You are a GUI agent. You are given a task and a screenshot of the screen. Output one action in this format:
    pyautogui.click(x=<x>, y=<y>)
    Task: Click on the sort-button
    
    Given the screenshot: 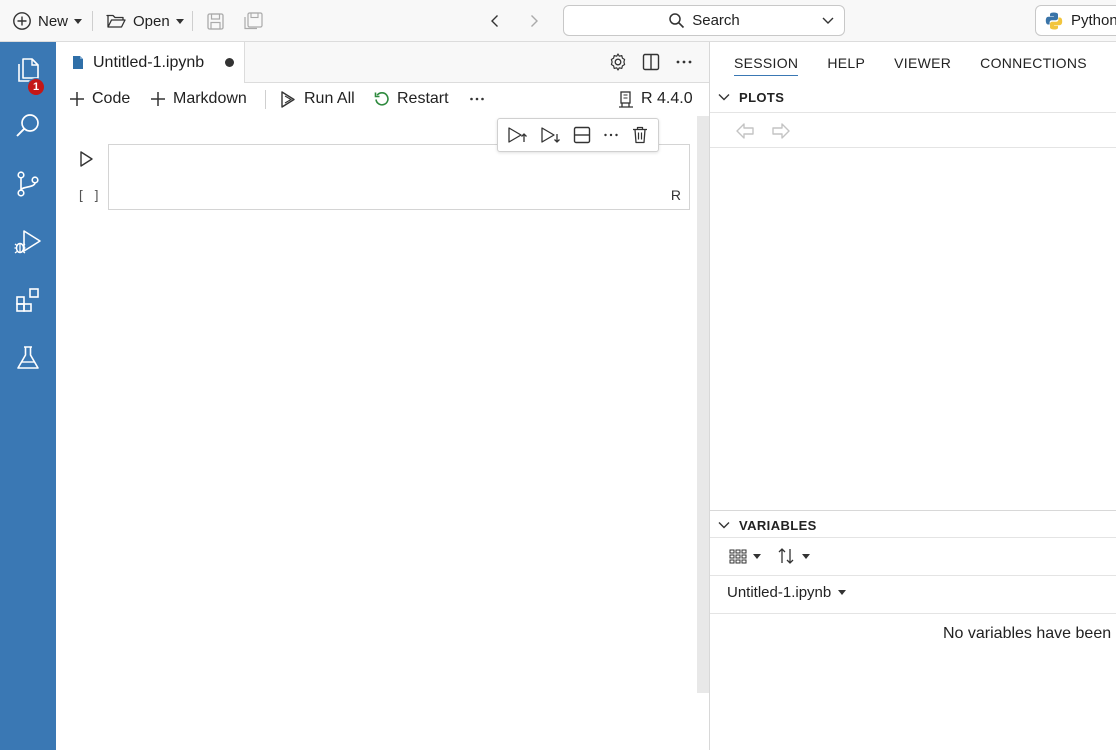 What is the action you would take?
    pyautogui.click(x=793, y=556)
    